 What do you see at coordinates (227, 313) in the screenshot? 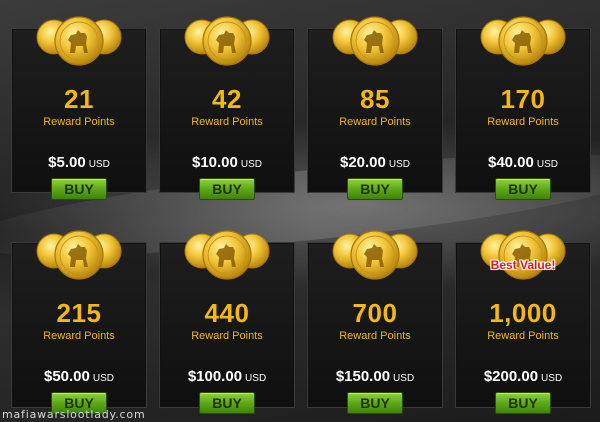
I see `points-amount: 440` at bounding box center [227, 313].